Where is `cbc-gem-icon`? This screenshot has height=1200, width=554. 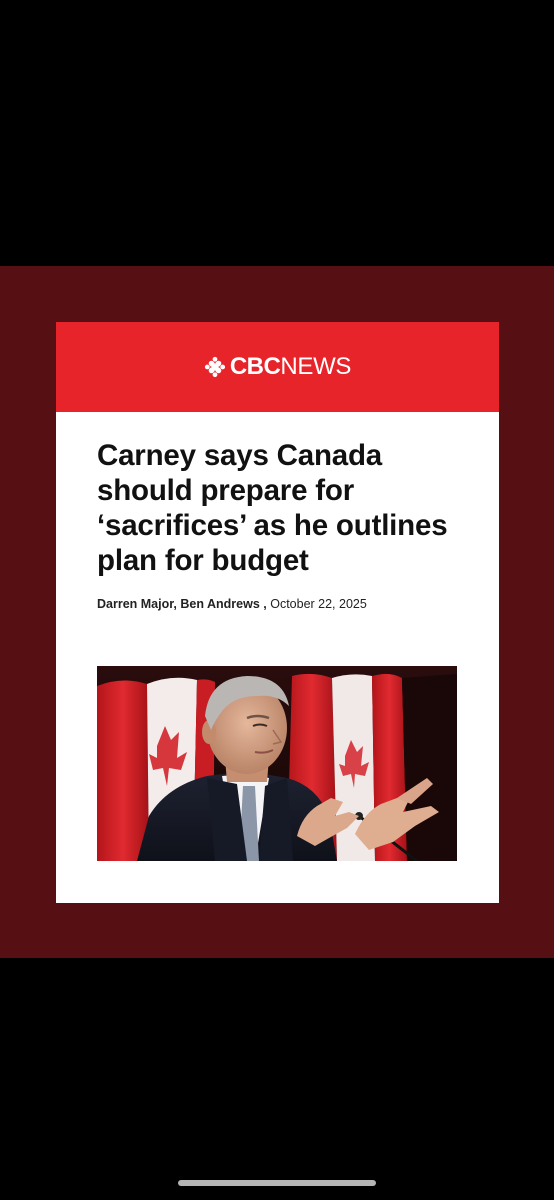
cbc-gem-icon is located at coordinates (214, 367).